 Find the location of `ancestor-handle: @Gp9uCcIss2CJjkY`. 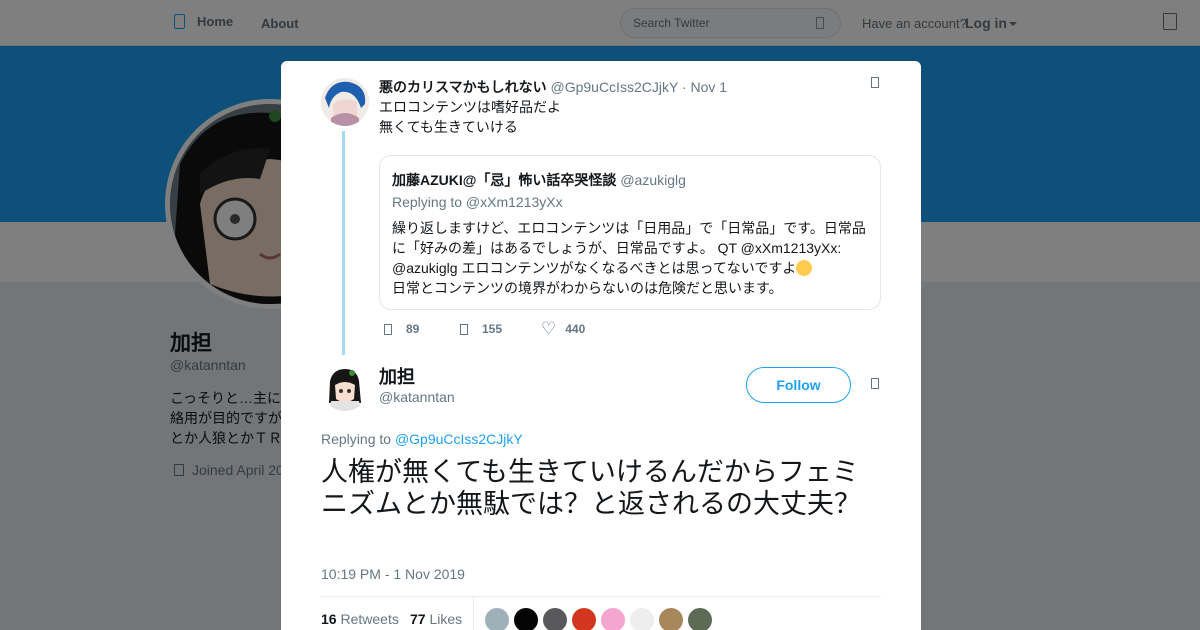

ancestor-handle: @Gp9uCcIss2CJjkY is located at coordinates (614, 87).